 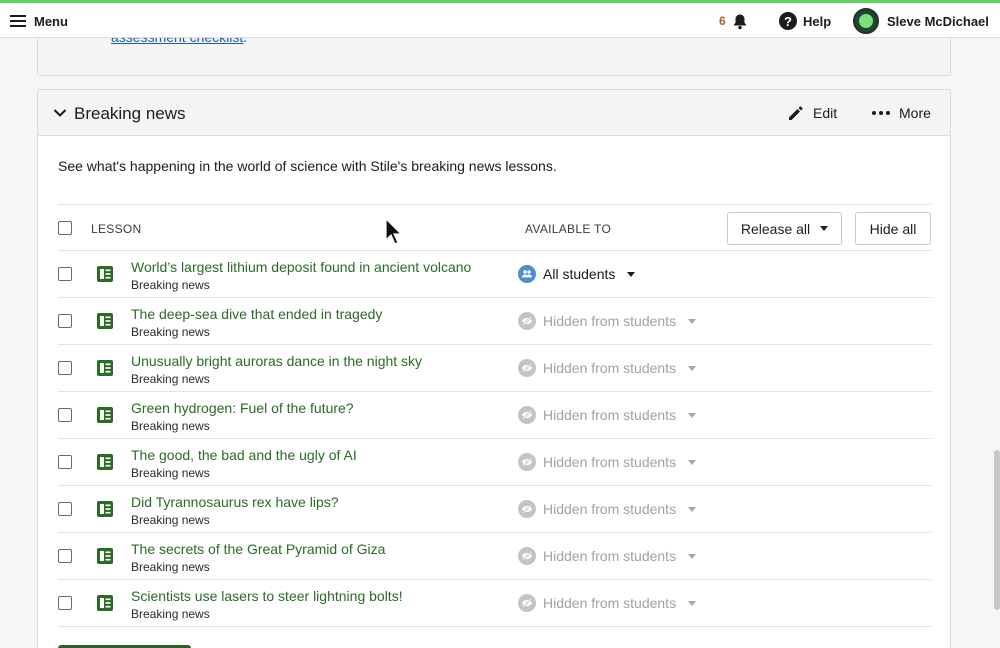 What do you see at coordinates (116, 229) in the screenshot?
I see `lesson-column-header: LESSON` at bounding box center [116, 229].